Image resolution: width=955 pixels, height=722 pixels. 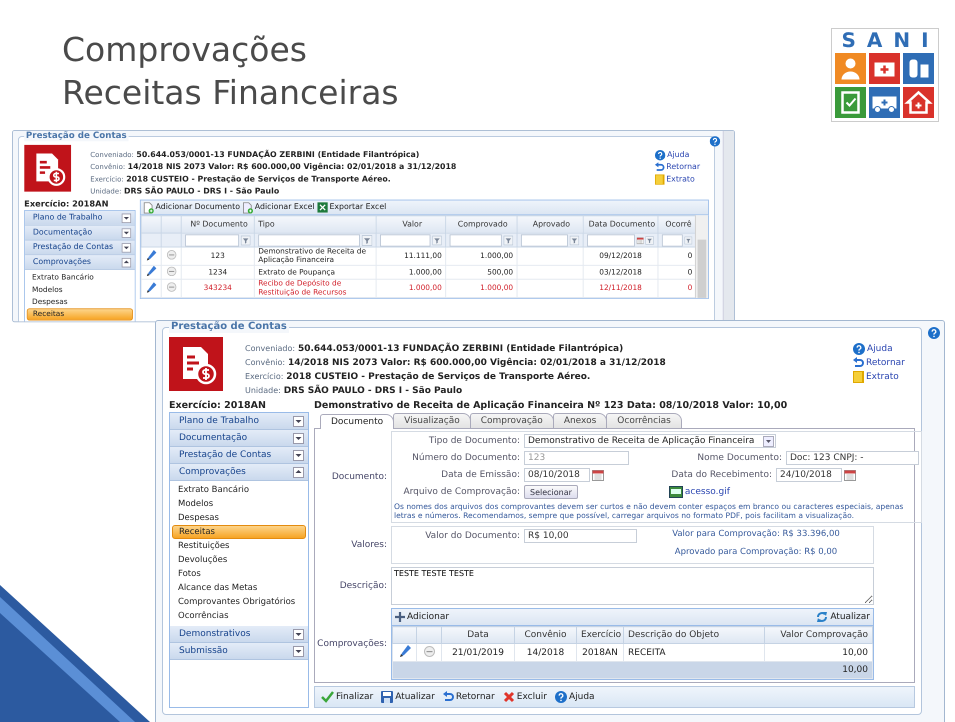 I want to click on table-header-cell: Valor Comprovação, so click(x=818, y=635).